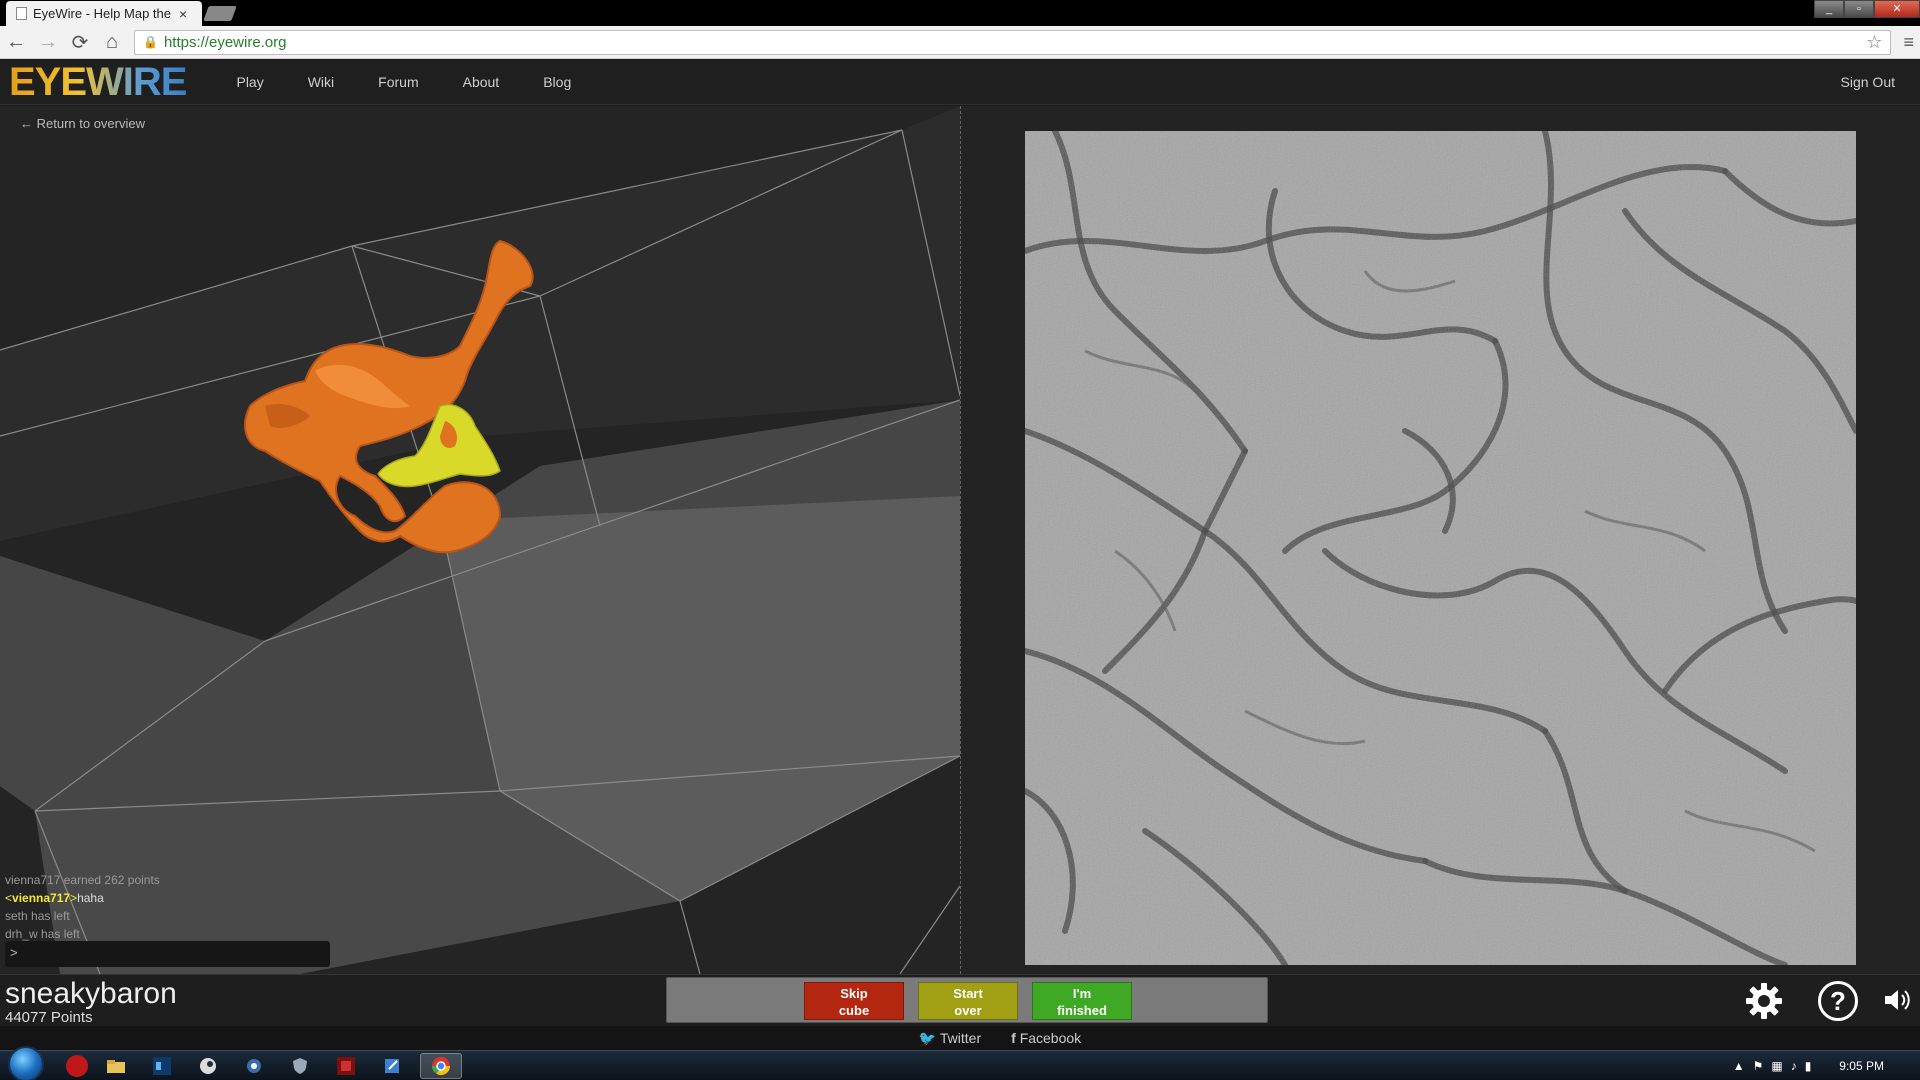 The height and width of the screenshot is (1080, 1920). Describe the element at coordinates (321, 82) in the screenshot. I see `nav-wiki: Wiki` at that location.